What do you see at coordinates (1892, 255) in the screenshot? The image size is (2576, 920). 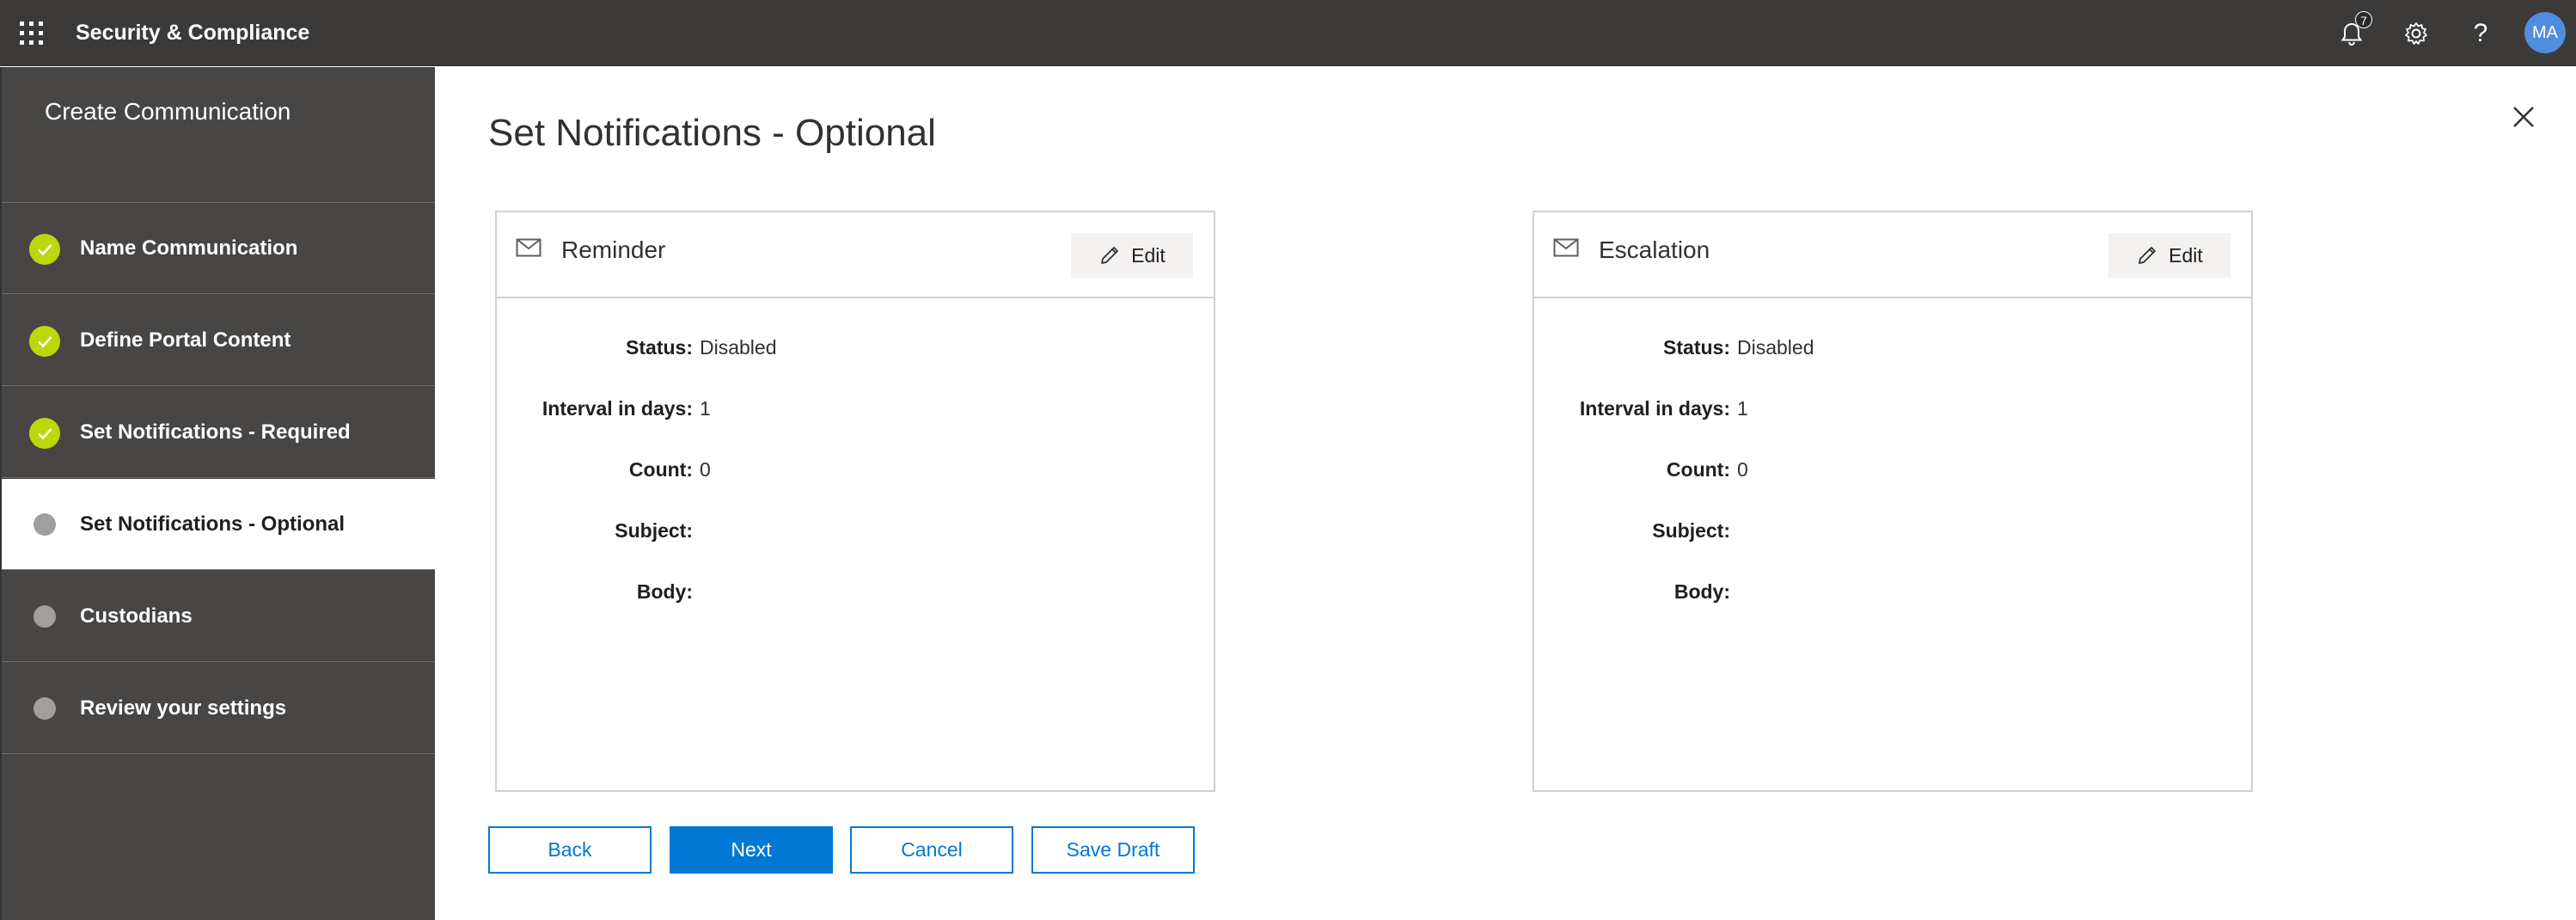 I see `card-header: Escalation Edit` at bounding box center [1892, 255].